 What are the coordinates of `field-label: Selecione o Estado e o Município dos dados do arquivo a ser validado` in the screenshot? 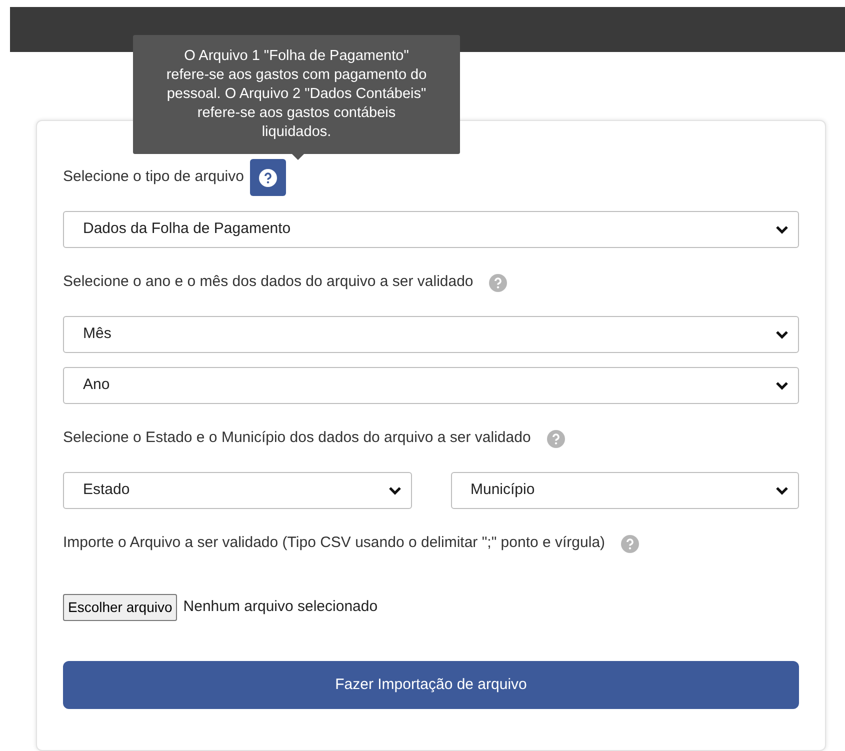 It's located at (297, 438).